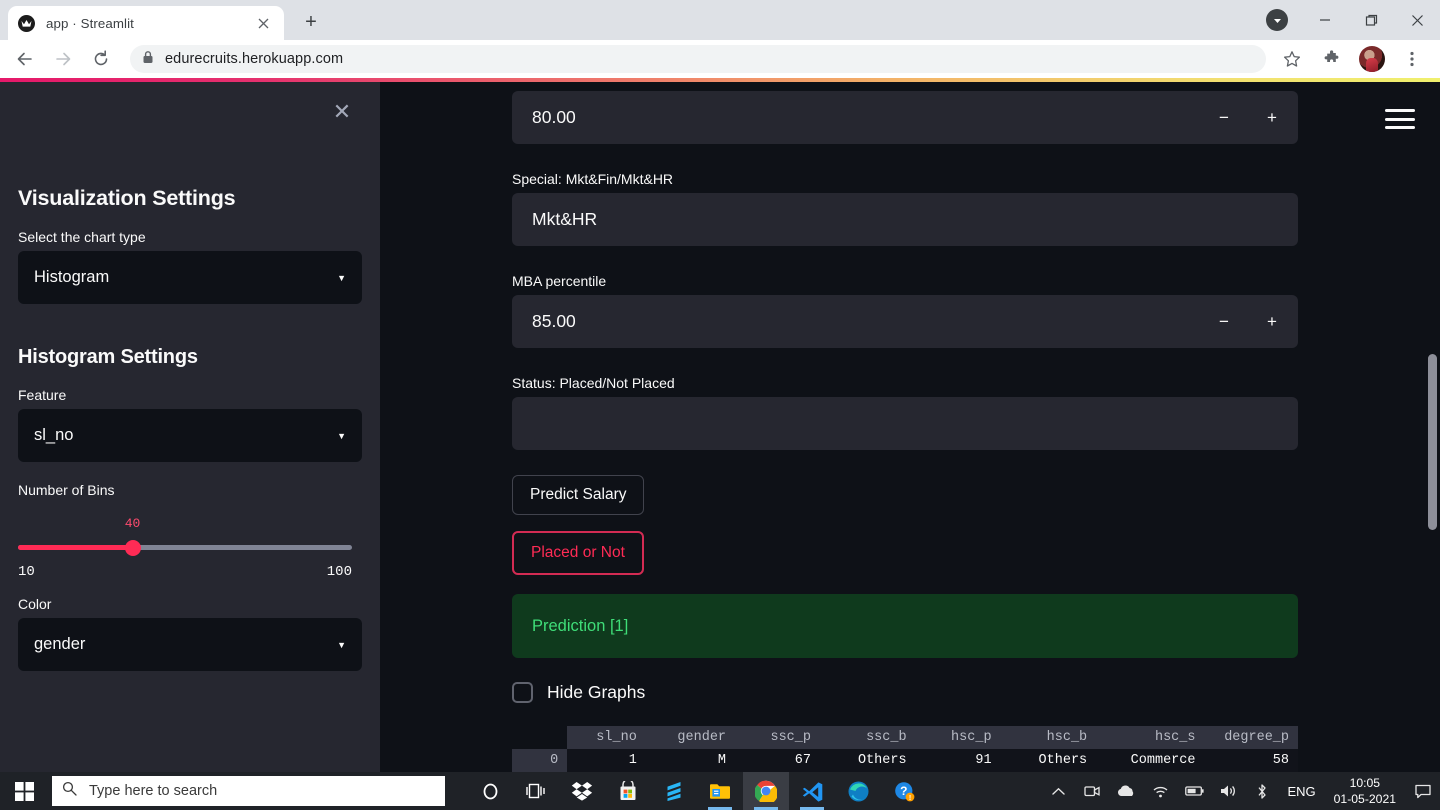 The width and height of the screenshot is (1440, 810). What do you see at coordinates (554, 117) in the screenshot?
I see `degree-percentile-value: 80.00` at bounding box center [554, 117].